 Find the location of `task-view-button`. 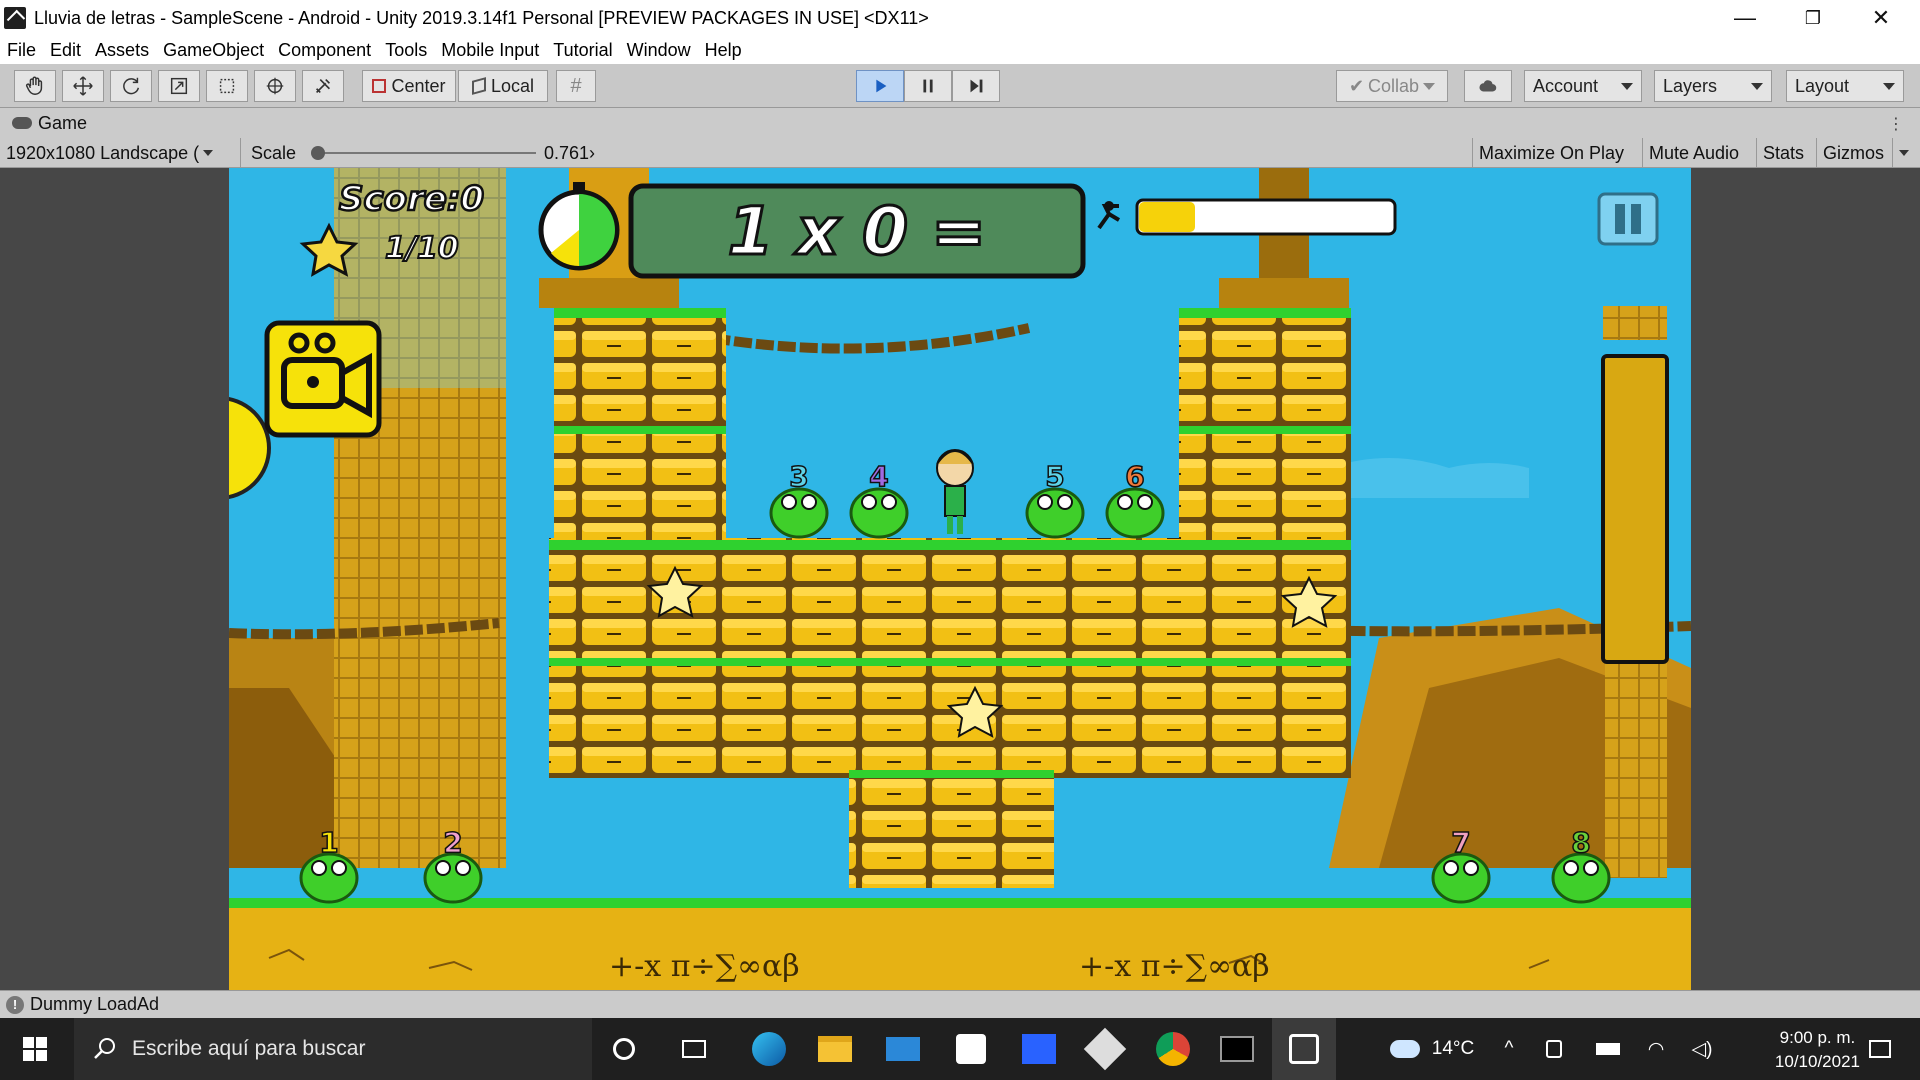

task-view-button is located at coordinates (694, 1049).